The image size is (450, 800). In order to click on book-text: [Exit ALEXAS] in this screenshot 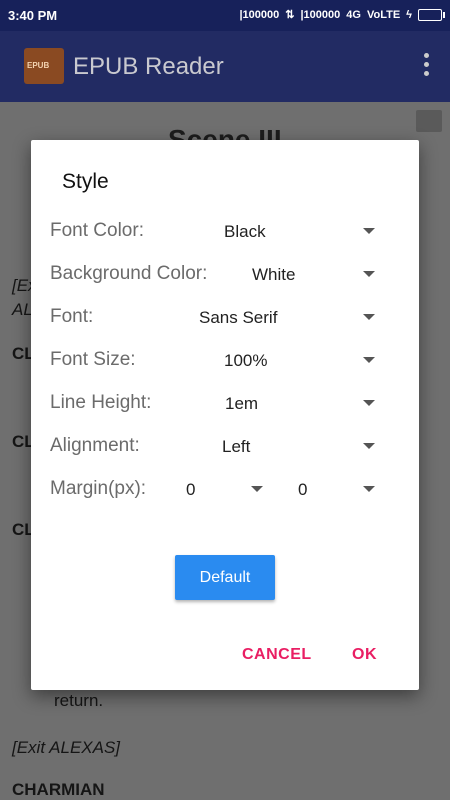, I will do `click(66, 747)`.